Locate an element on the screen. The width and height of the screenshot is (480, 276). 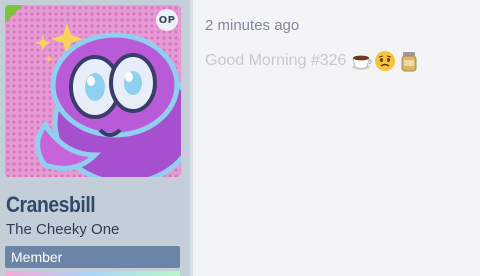
member-rank-badge: Member is located at coordinates (92, 257).